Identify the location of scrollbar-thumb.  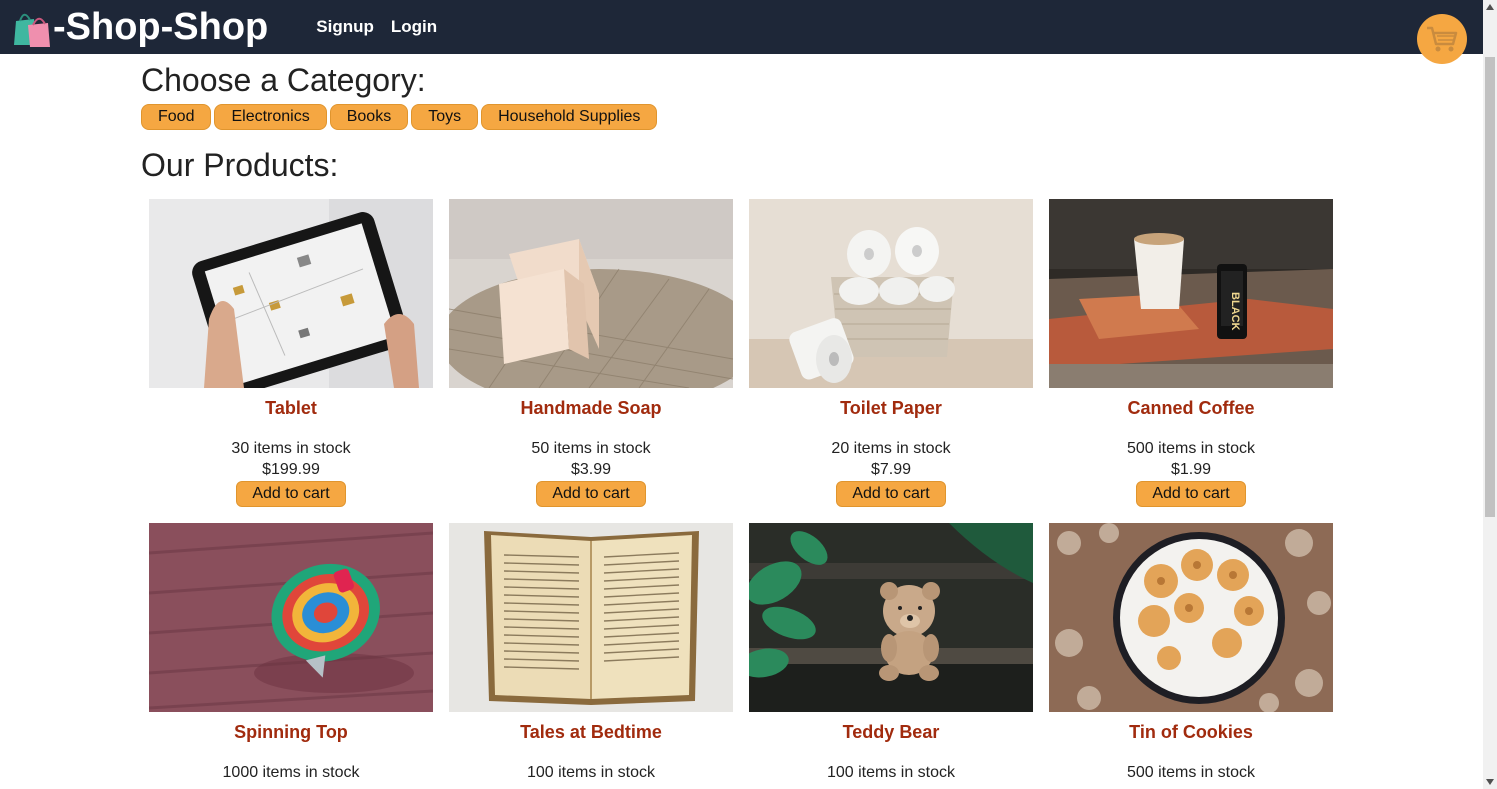
(1490, 287).